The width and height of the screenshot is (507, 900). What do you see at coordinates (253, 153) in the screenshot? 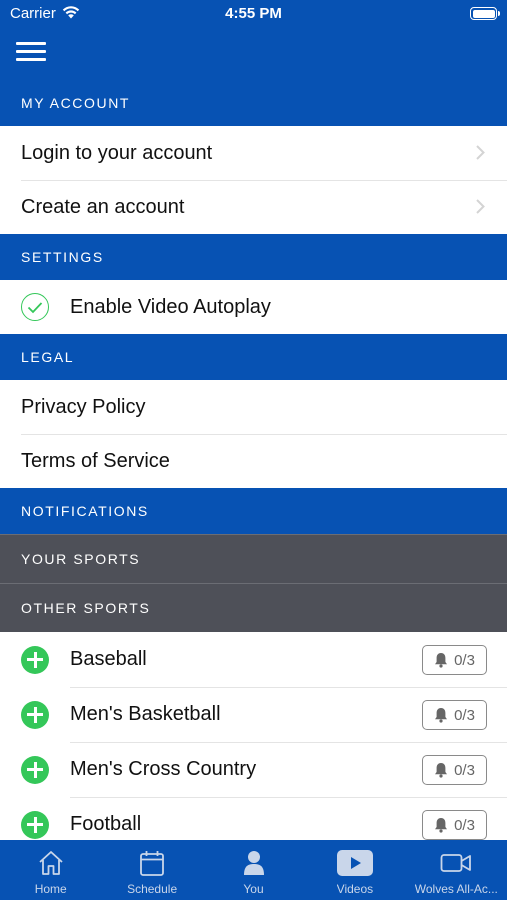
I see `login-row: Login to your account` at bounding box center [253, 153].